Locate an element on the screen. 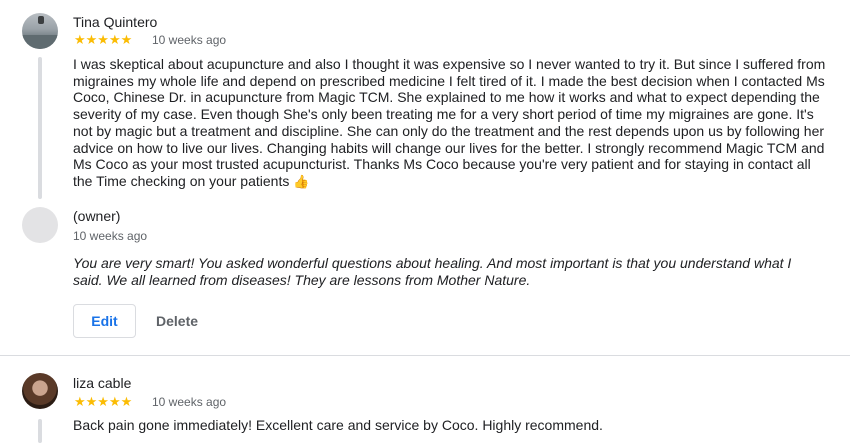 This screenshot has height=443, width=850. owner-label: (owner) is located at coordinates (97, 216).